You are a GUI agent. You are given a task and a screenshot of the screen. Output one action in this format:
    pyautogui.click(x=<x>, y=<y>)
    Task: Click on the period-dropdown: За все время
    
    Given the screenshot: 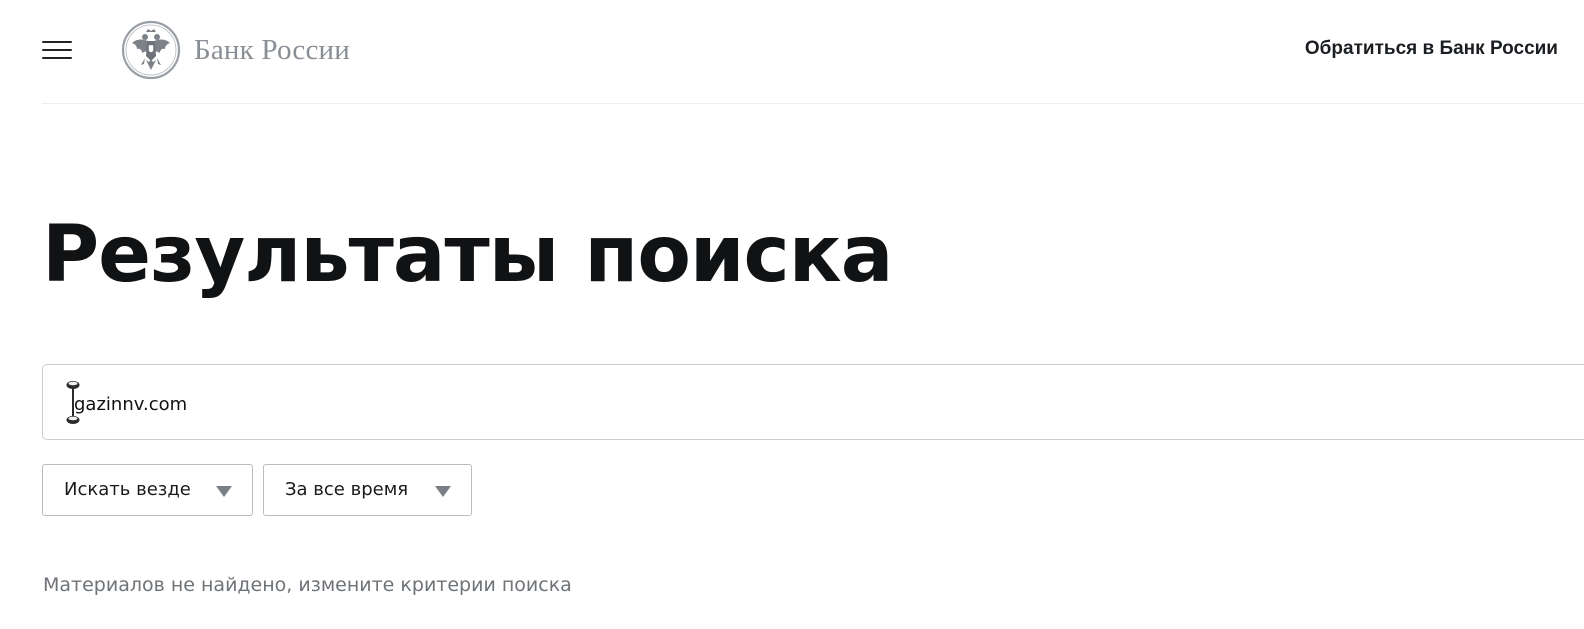 What is the action you would take?
    pyautogui.click(x=367, y=490)
    